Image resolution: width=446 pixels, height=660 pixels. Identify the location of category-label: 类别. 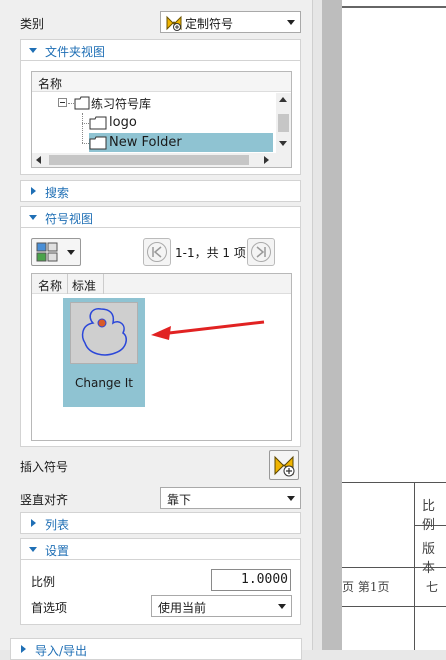
(32, 24).